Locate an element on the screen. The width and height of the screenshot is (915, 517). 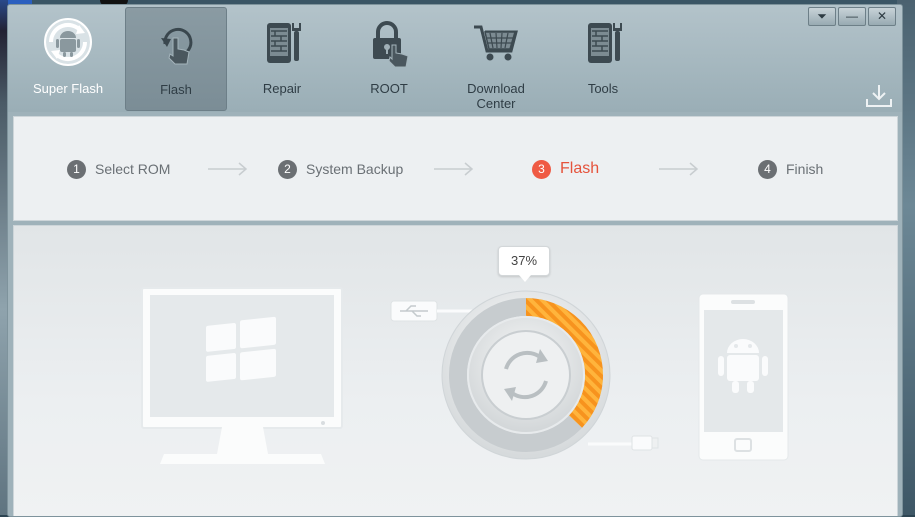
toolbar-flash-label: Flash is located at coordinates (176, 89).